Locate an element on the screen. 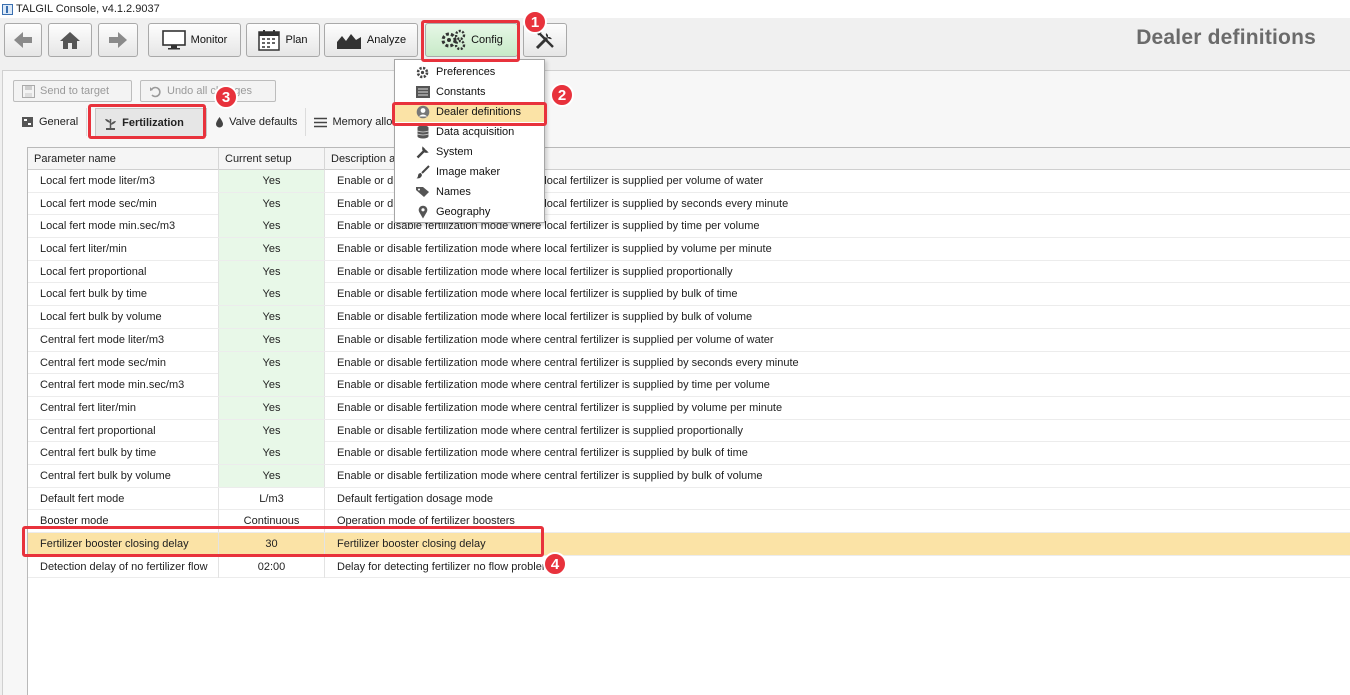  home-icon is located at coordinates (70, 40).